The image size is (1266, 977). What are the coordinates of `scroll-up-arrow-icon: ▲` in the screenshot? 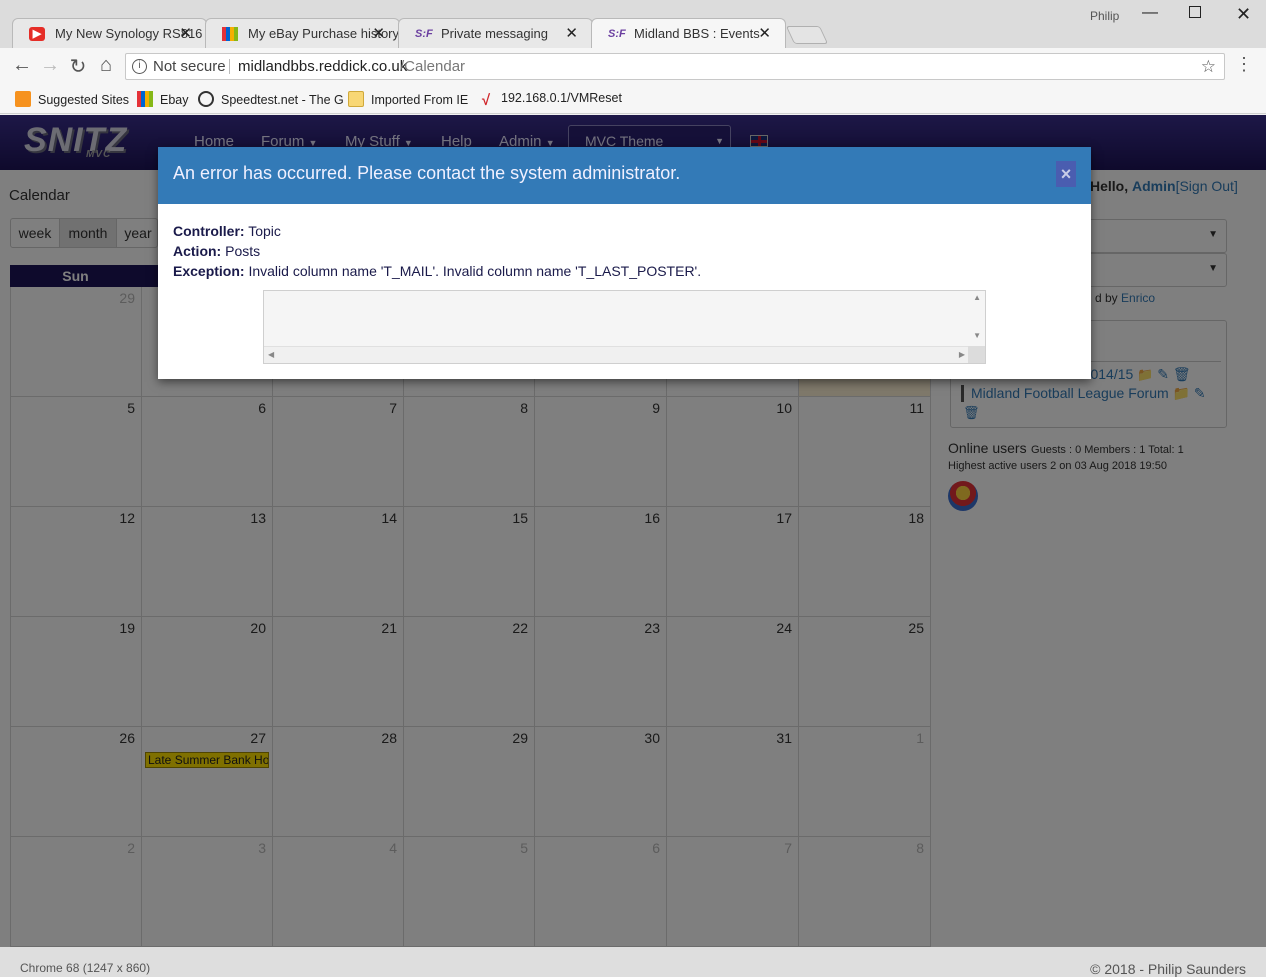 It's located at (977, 297).